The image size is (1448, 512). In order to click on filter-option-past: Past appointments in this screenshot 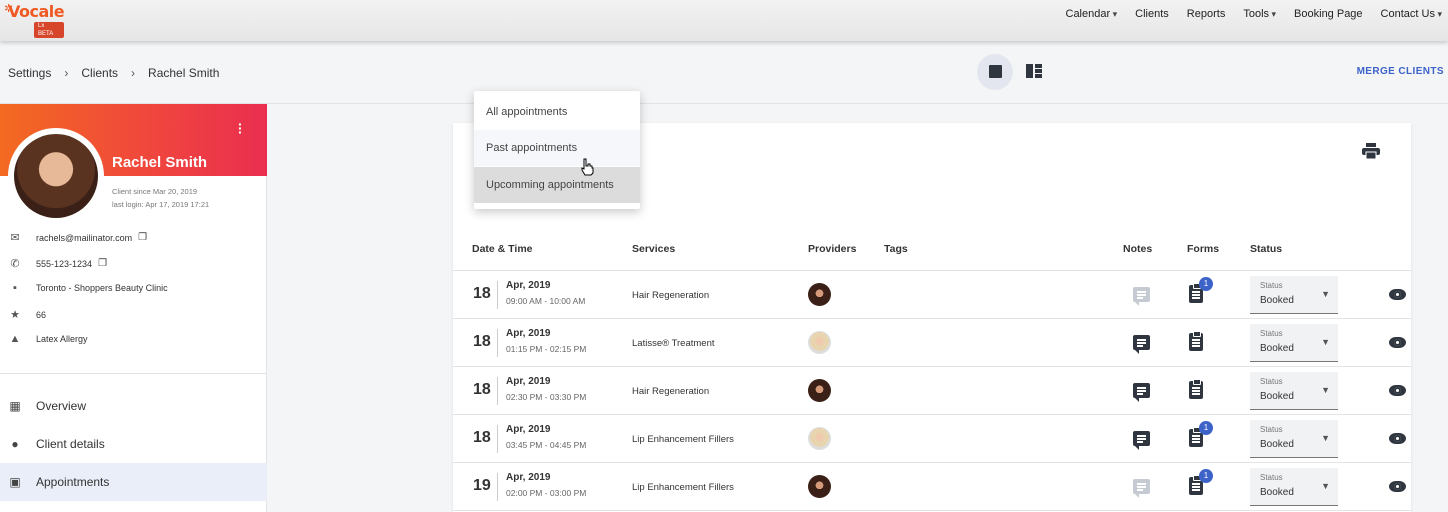, I will do `click(557, 148)`.